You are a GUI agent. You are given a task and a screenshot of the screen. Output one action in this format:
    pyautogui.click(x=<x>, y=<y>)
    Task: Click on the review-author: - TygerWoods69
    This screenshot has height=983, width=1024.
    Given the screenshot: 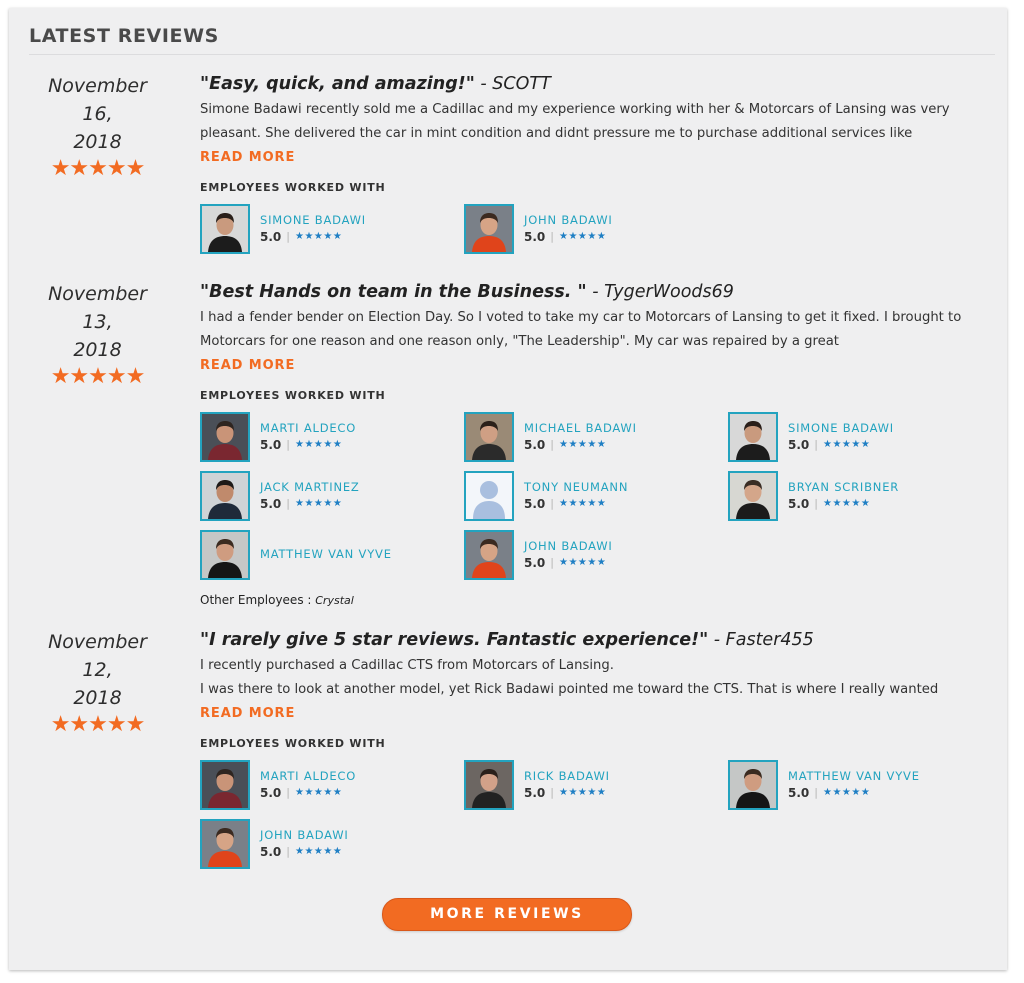 What is the action you would take?
    pyautogui.click(x=660, y=292)
    